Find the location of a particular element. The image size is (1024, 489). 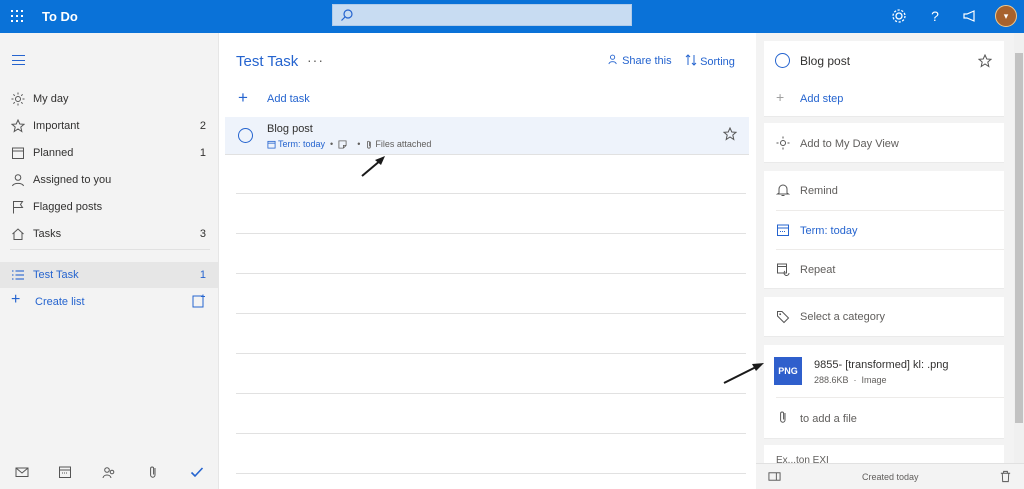

sidebar-bottom-bar is located at coordinates (109, 472).